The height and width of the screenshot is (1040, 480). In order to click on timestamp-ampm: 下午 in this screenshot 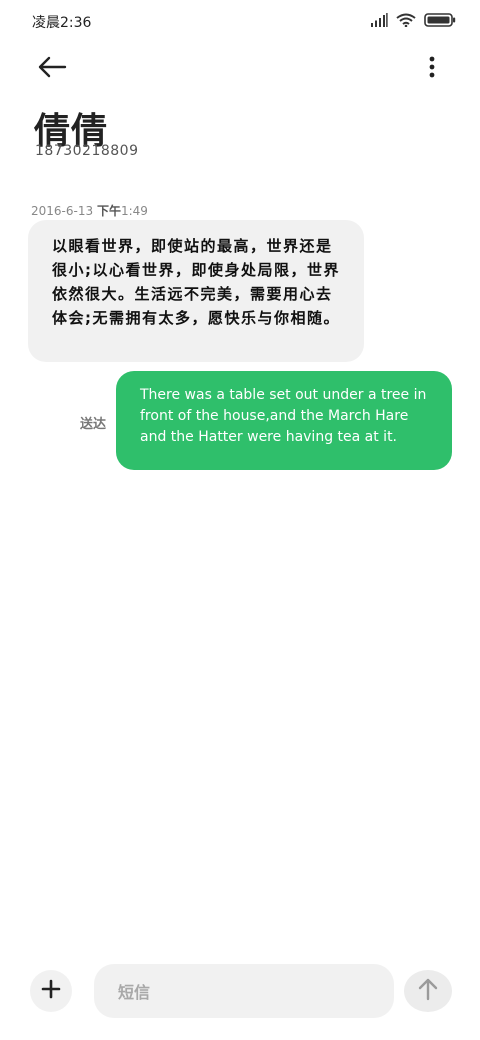, I will do `click(108, 211)`.